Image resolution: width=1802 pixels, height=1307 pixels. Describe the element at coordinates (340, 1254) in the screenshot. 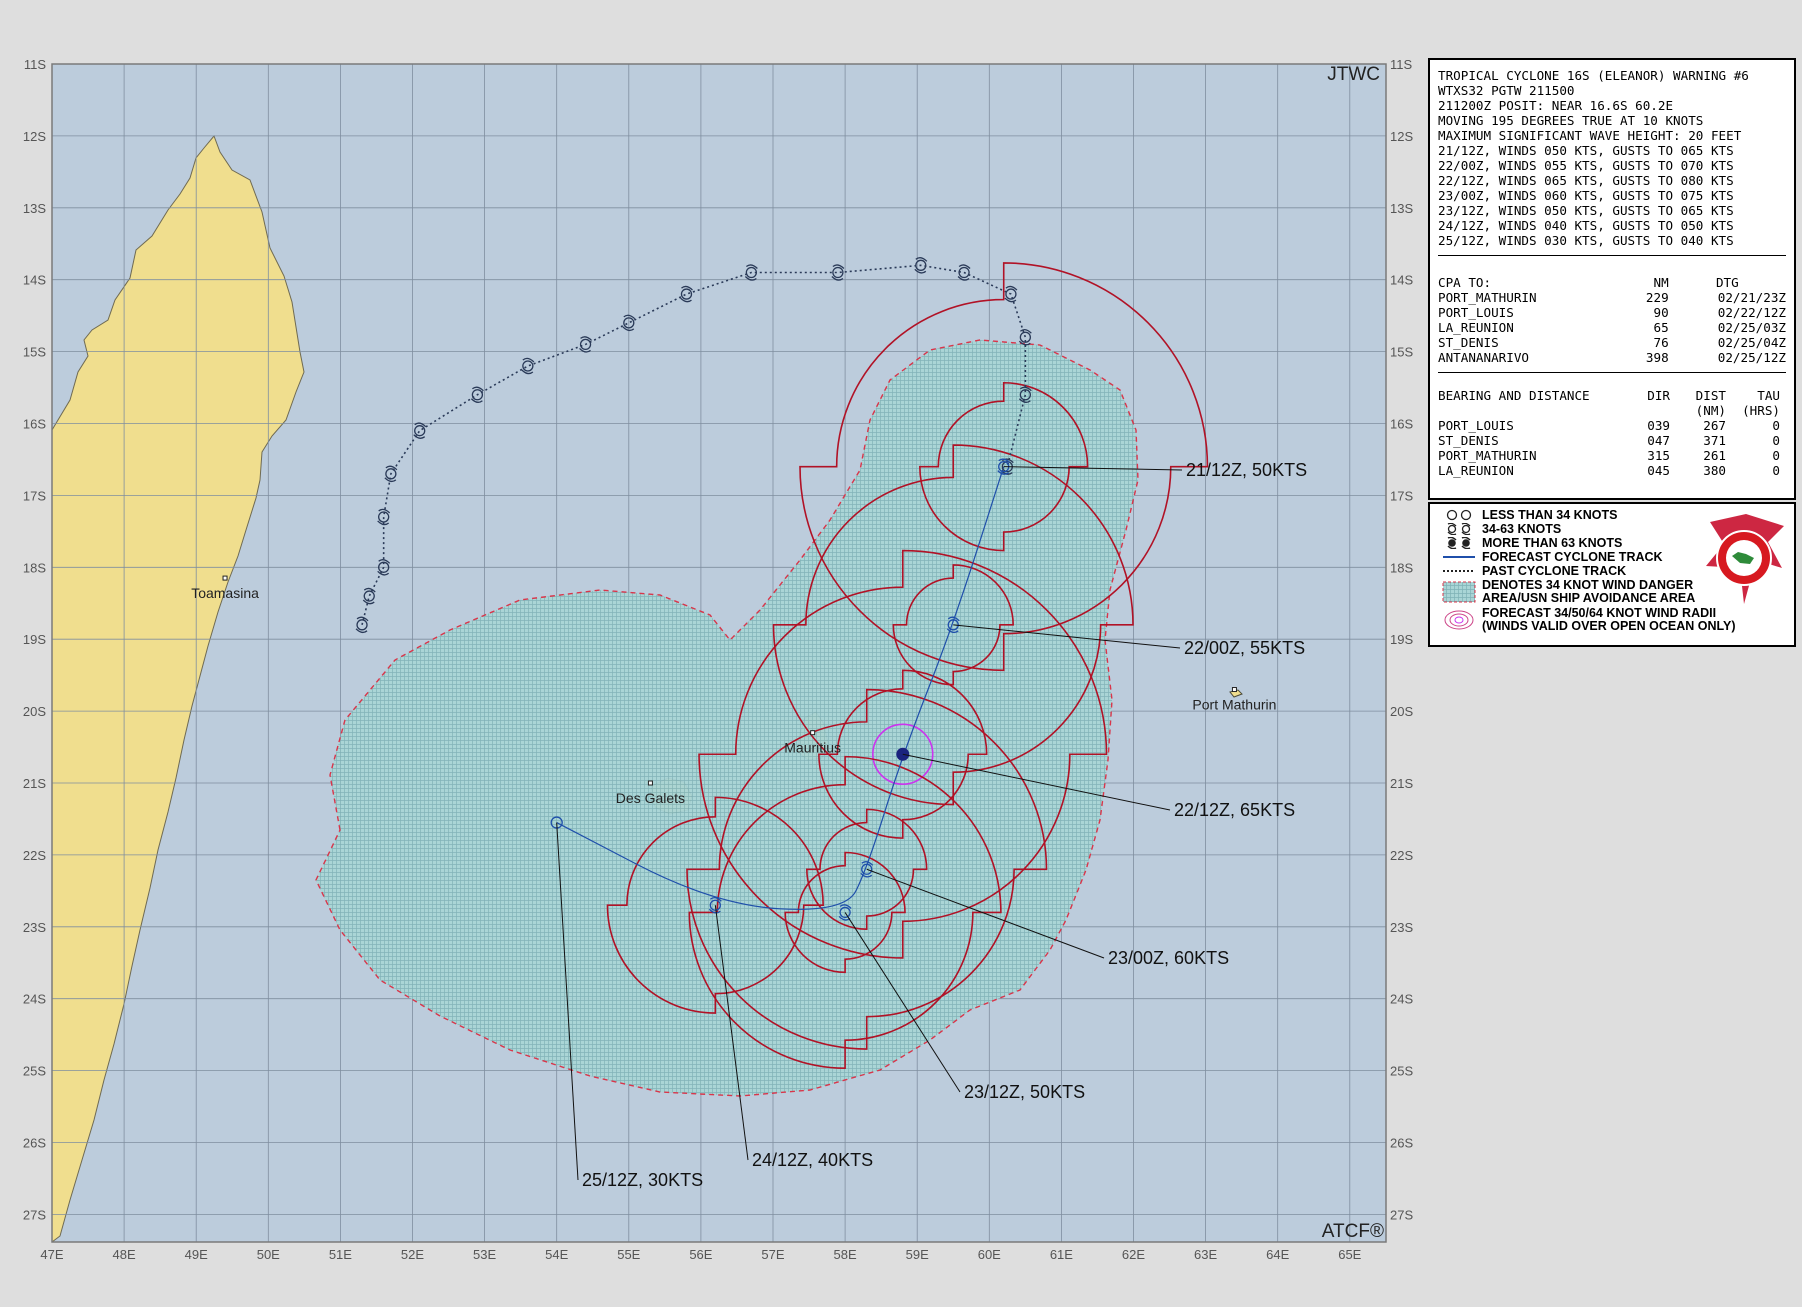

I see `lon-tick-label: 51E` at that location.